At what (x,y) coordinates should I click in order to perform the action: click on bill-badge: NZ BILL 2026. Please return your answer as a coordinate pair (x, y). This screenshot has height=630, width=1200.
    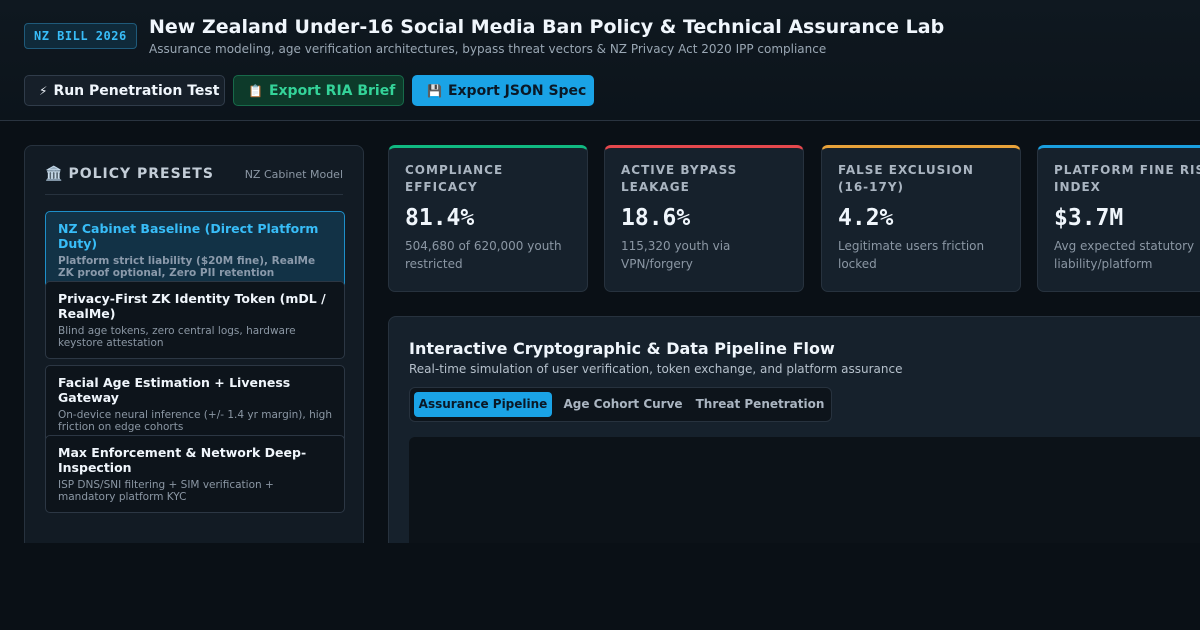
    Looking at the image, I should click on (80, 36).